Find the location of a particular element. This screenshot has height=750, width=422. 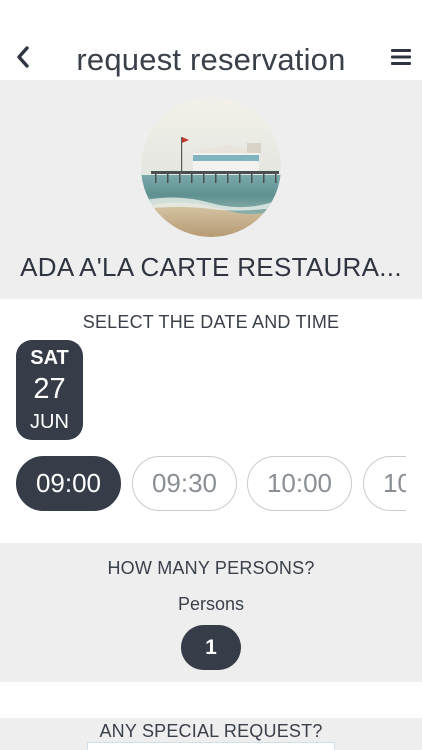

persons-count-button: 1 is located at coordinates (211, 647).